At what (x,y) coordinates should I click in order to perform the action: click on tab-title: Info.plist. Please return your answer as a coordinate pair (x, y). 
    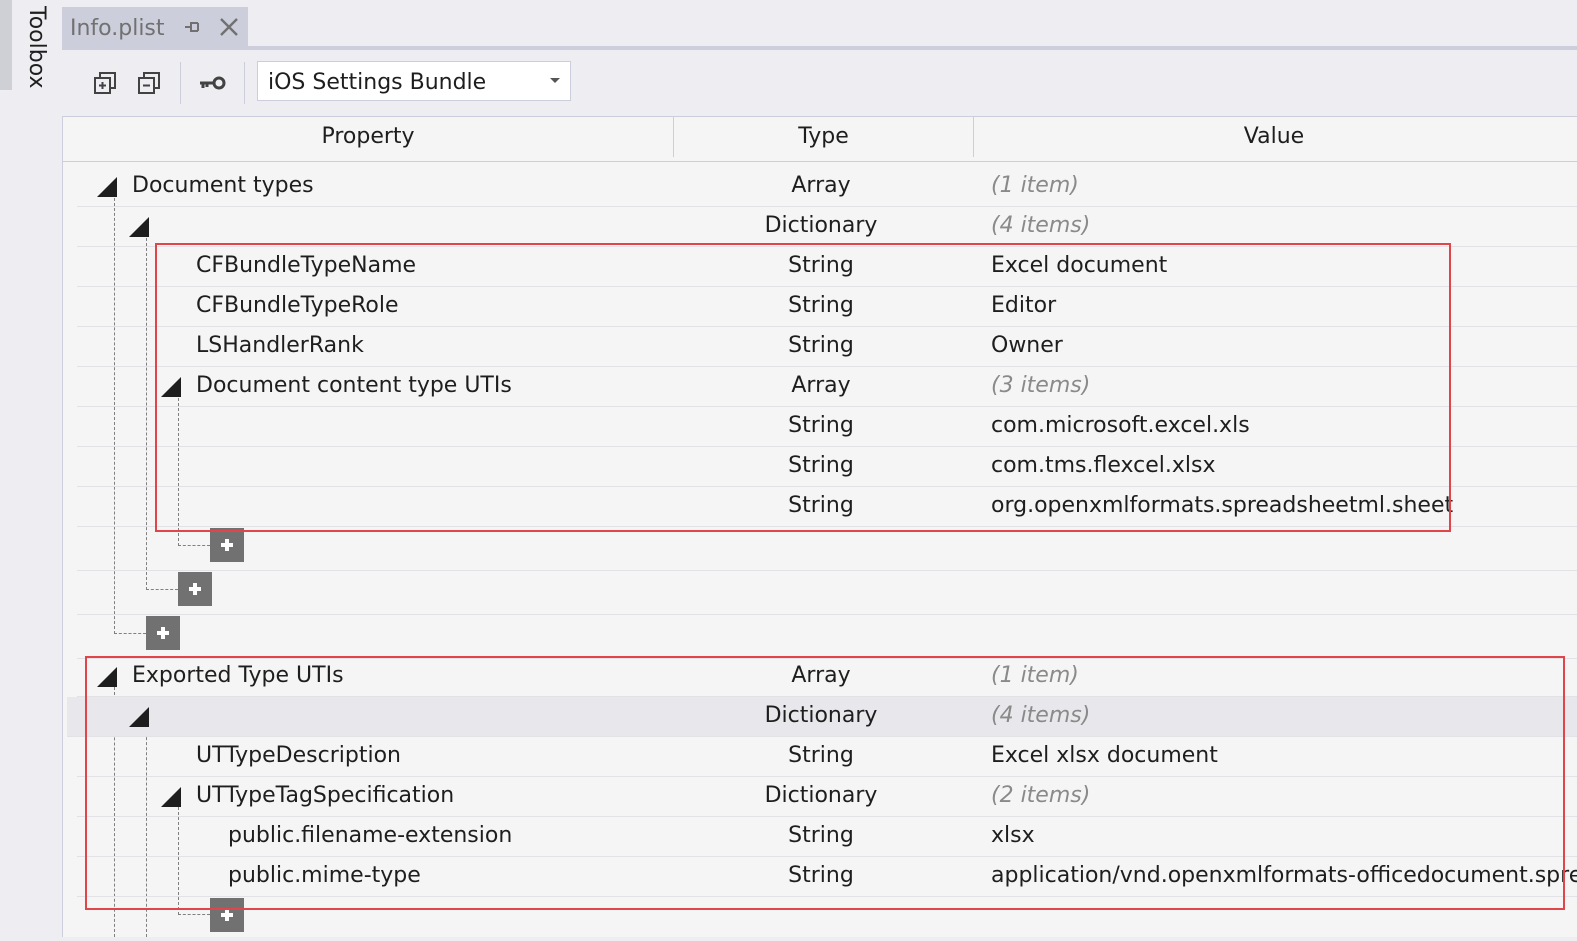
    Looking at the image, I should click on (117, 28).